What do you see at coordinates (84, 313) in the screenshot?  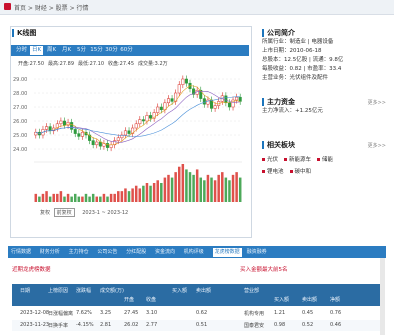 I see `table-cell: 7.62%` at bounding box center [84, 313].